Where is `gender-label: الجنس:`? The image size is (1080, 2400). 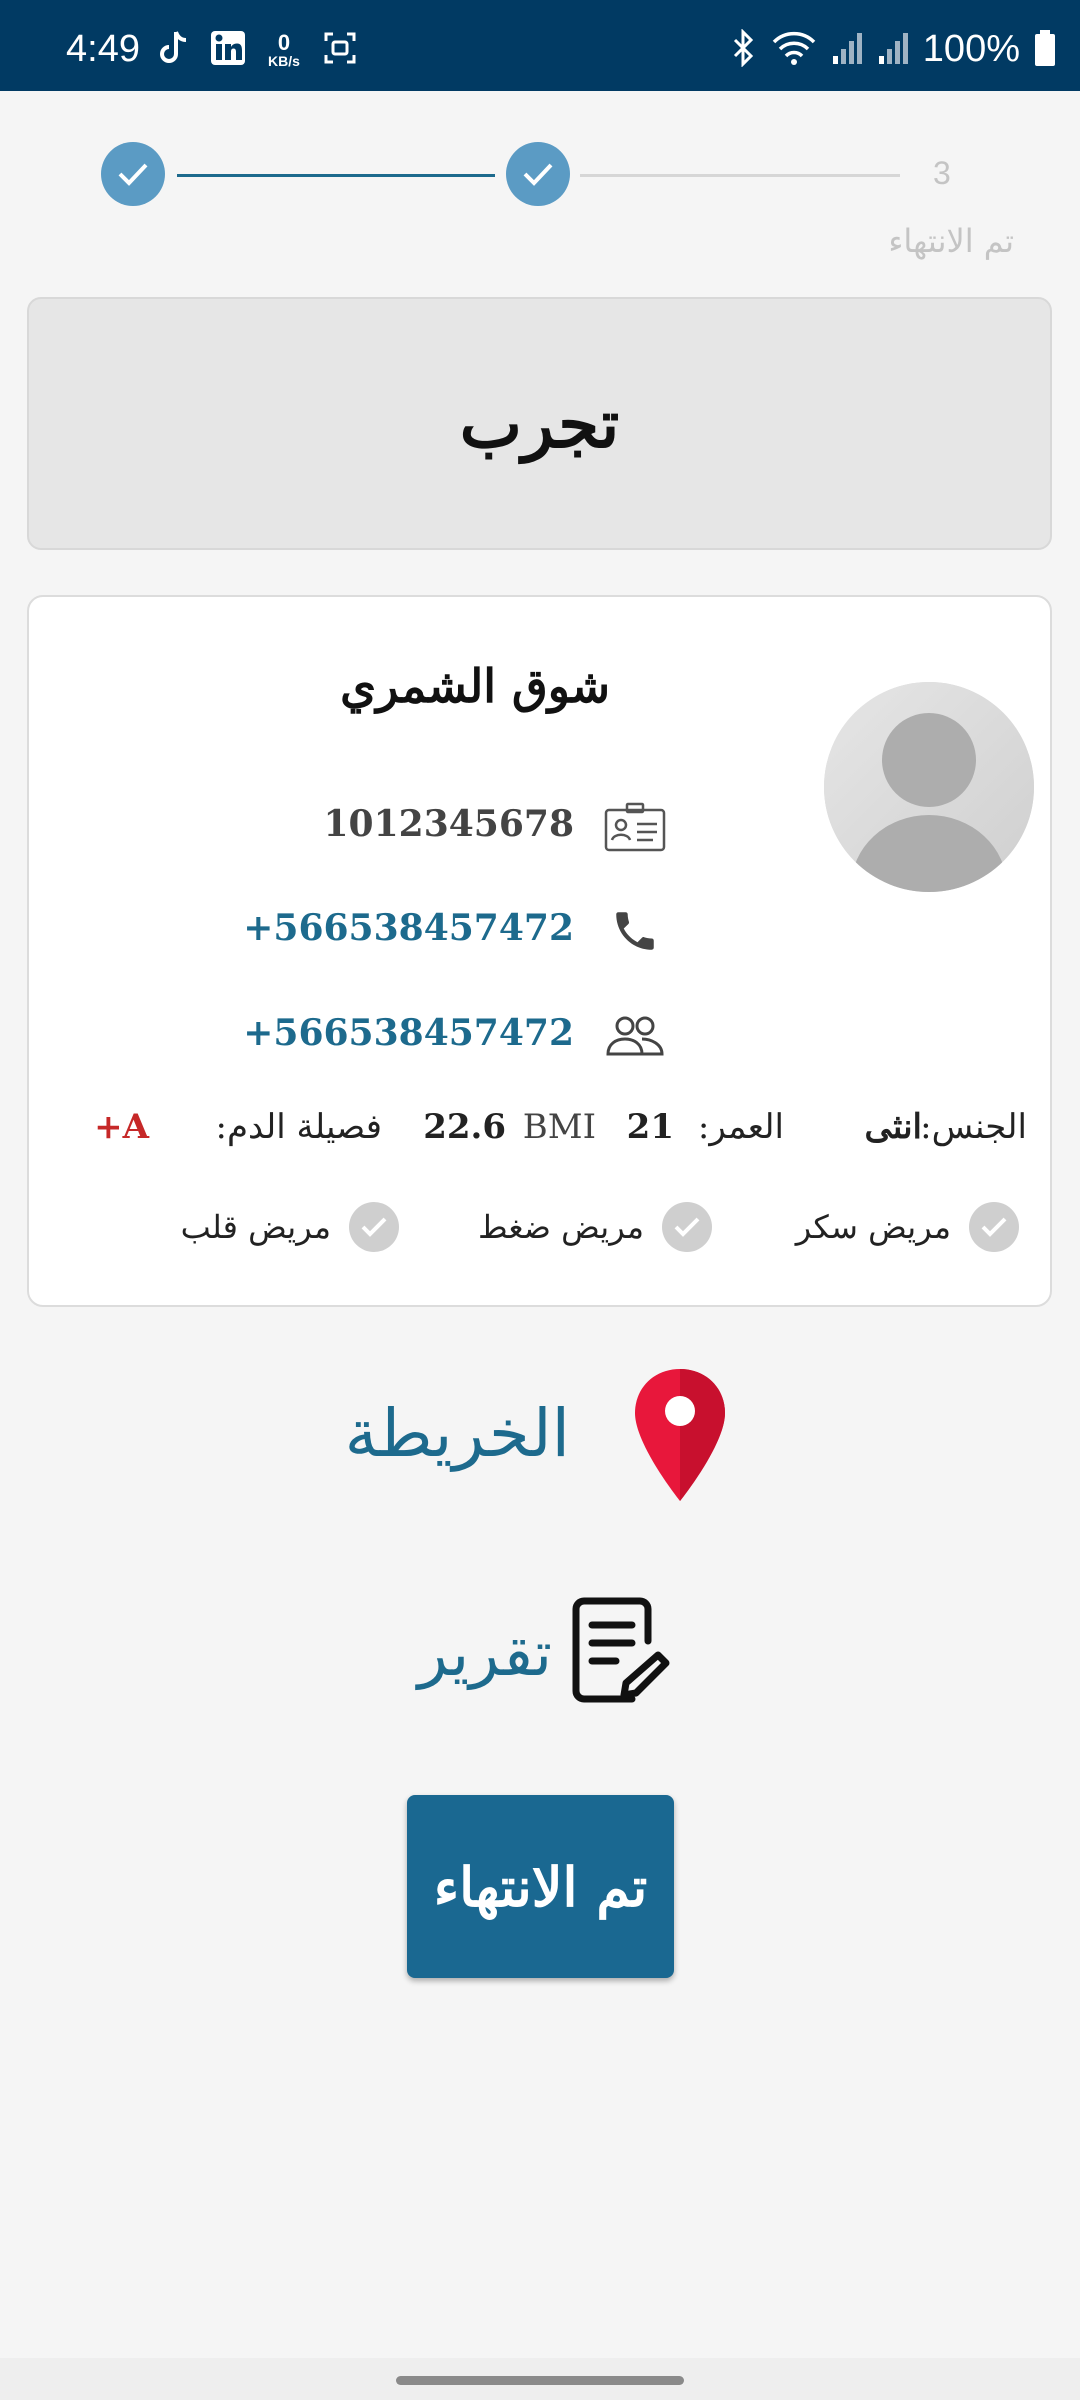 gender-label: الجنس: is located at coordinates (973, 1127).